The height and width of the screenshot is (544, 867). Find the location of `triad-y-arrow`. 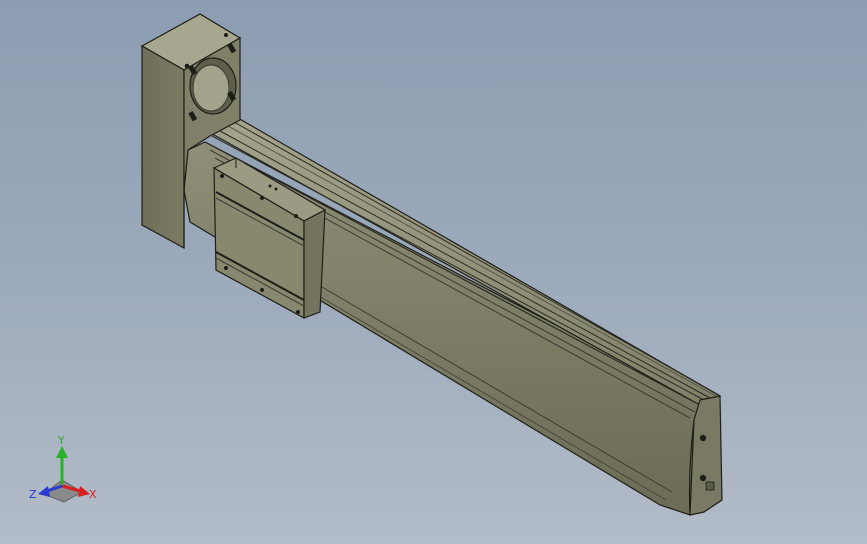

triad-y-arrow is located at coordinates (62, 452).